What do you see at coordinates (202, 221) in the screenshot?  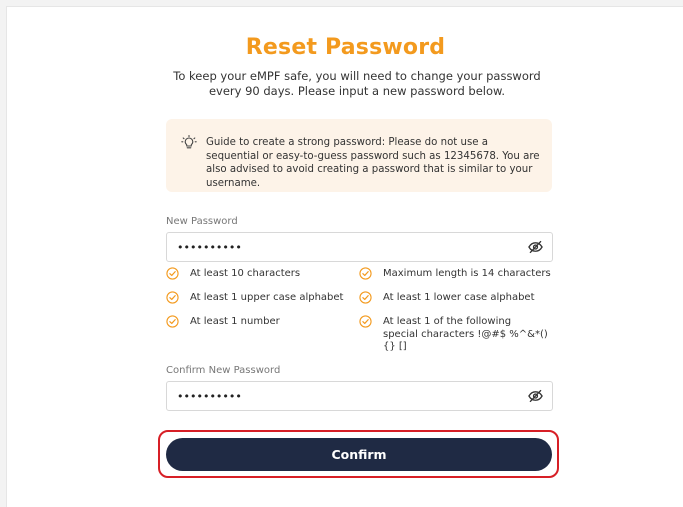 I see `new-password-label: New Password` at bounding box center [202, 221].